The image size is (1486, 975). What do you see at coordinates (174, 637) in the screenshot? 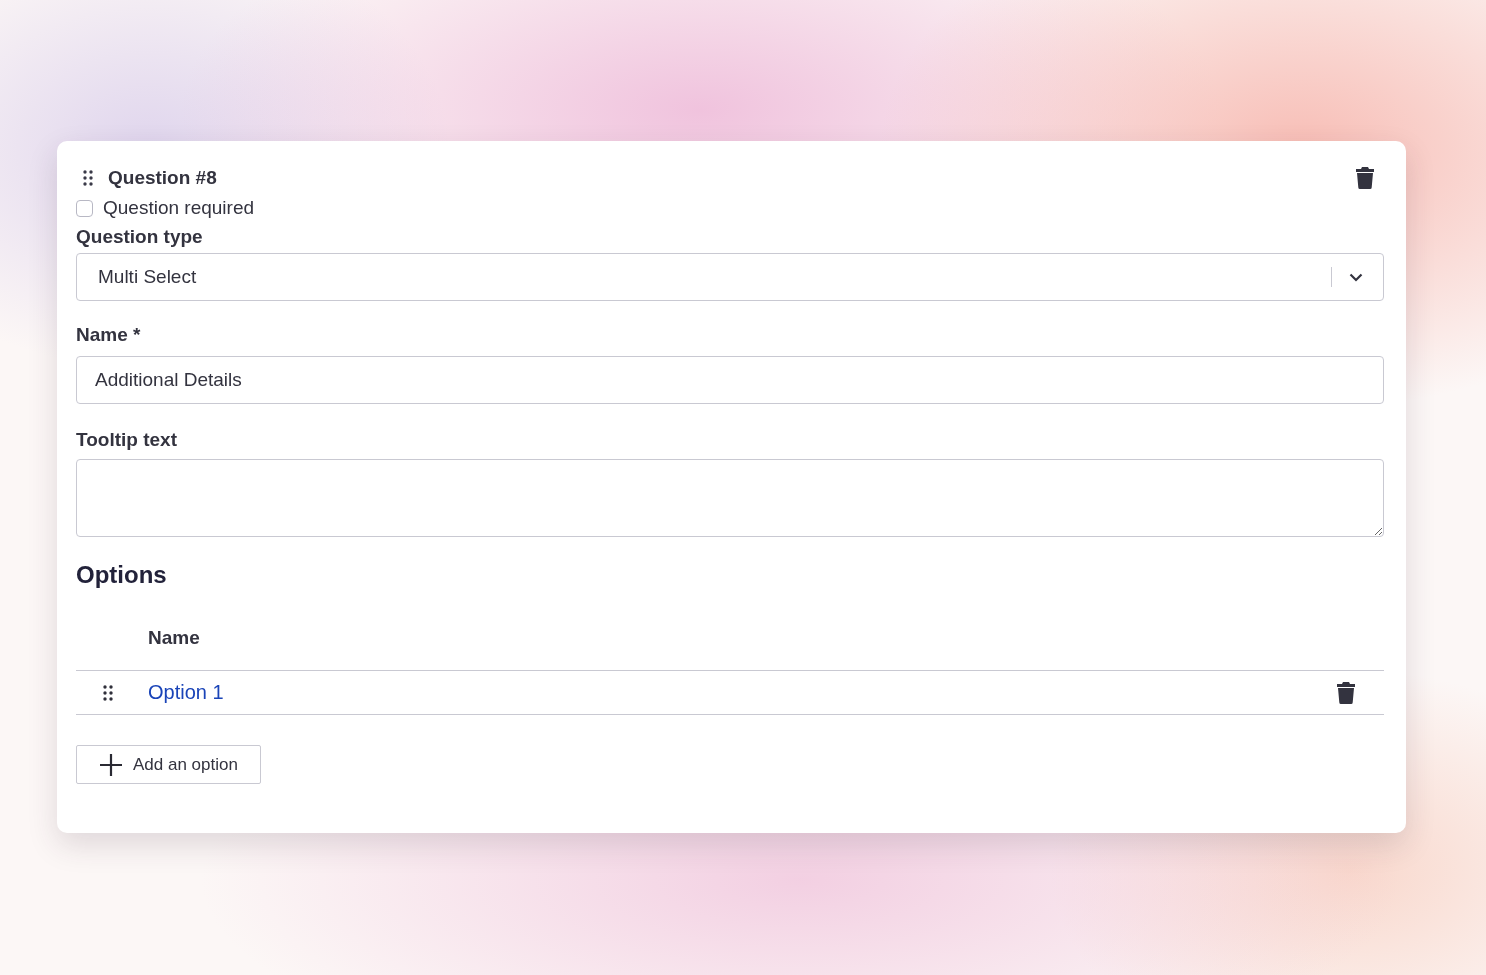
I see `column-header: Name` at bounding box center [174, 637].